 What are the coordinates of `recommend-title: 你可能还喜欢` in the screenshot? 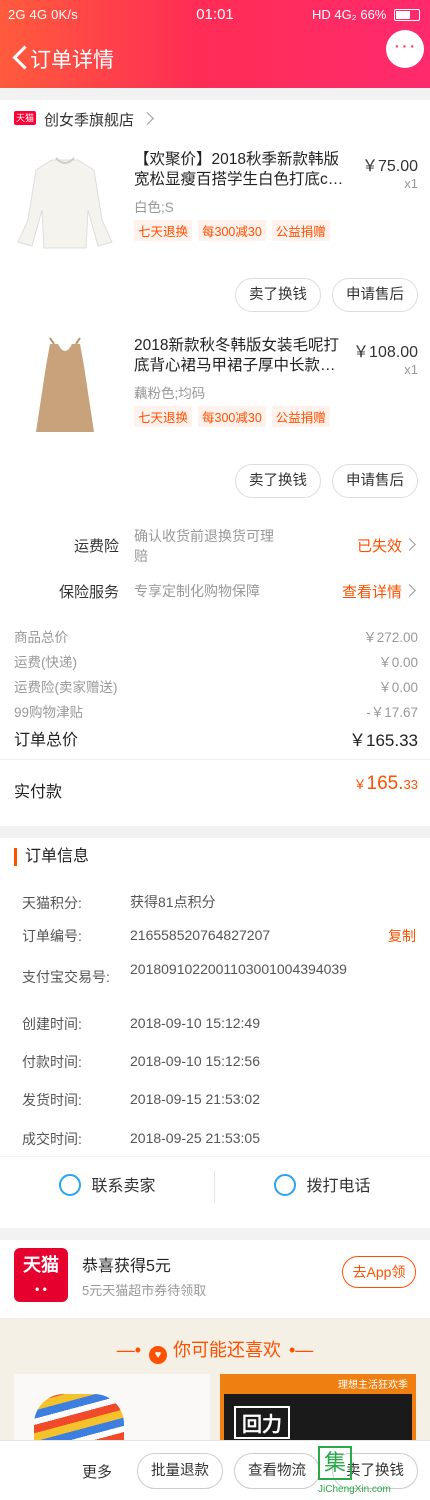 It's located at (227, 1350).